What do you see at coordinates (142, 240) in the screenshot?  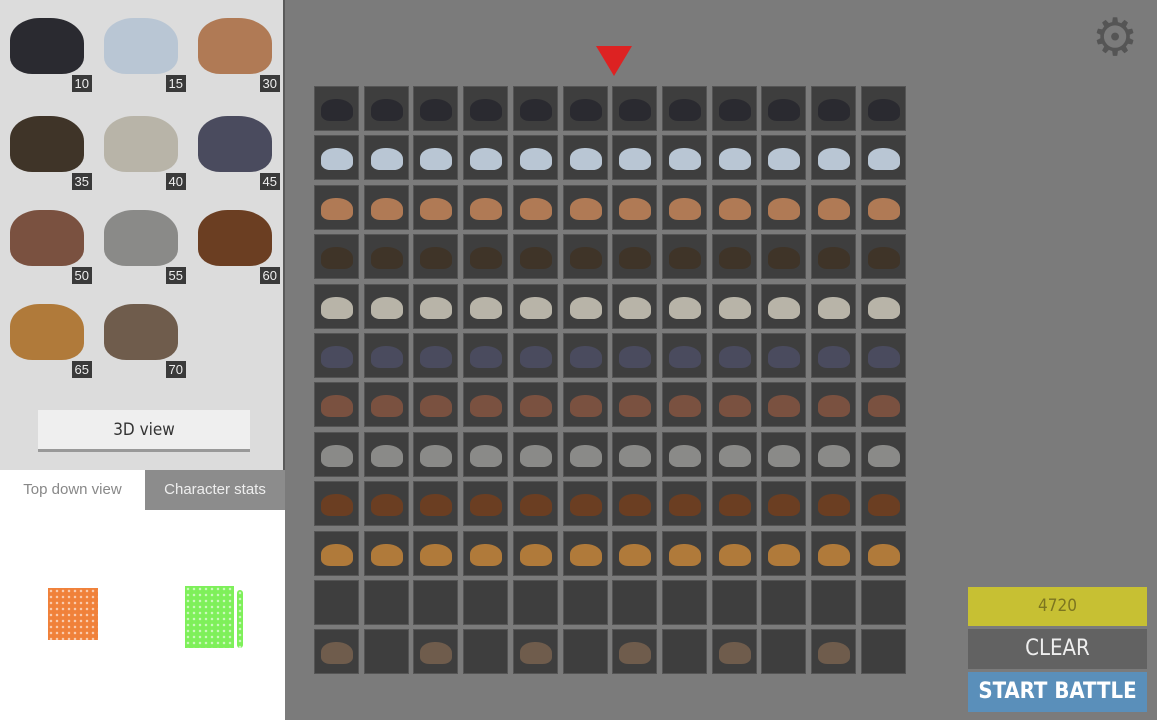 I see `unit-card-rhino: 55` at bounding box center [142, 240].